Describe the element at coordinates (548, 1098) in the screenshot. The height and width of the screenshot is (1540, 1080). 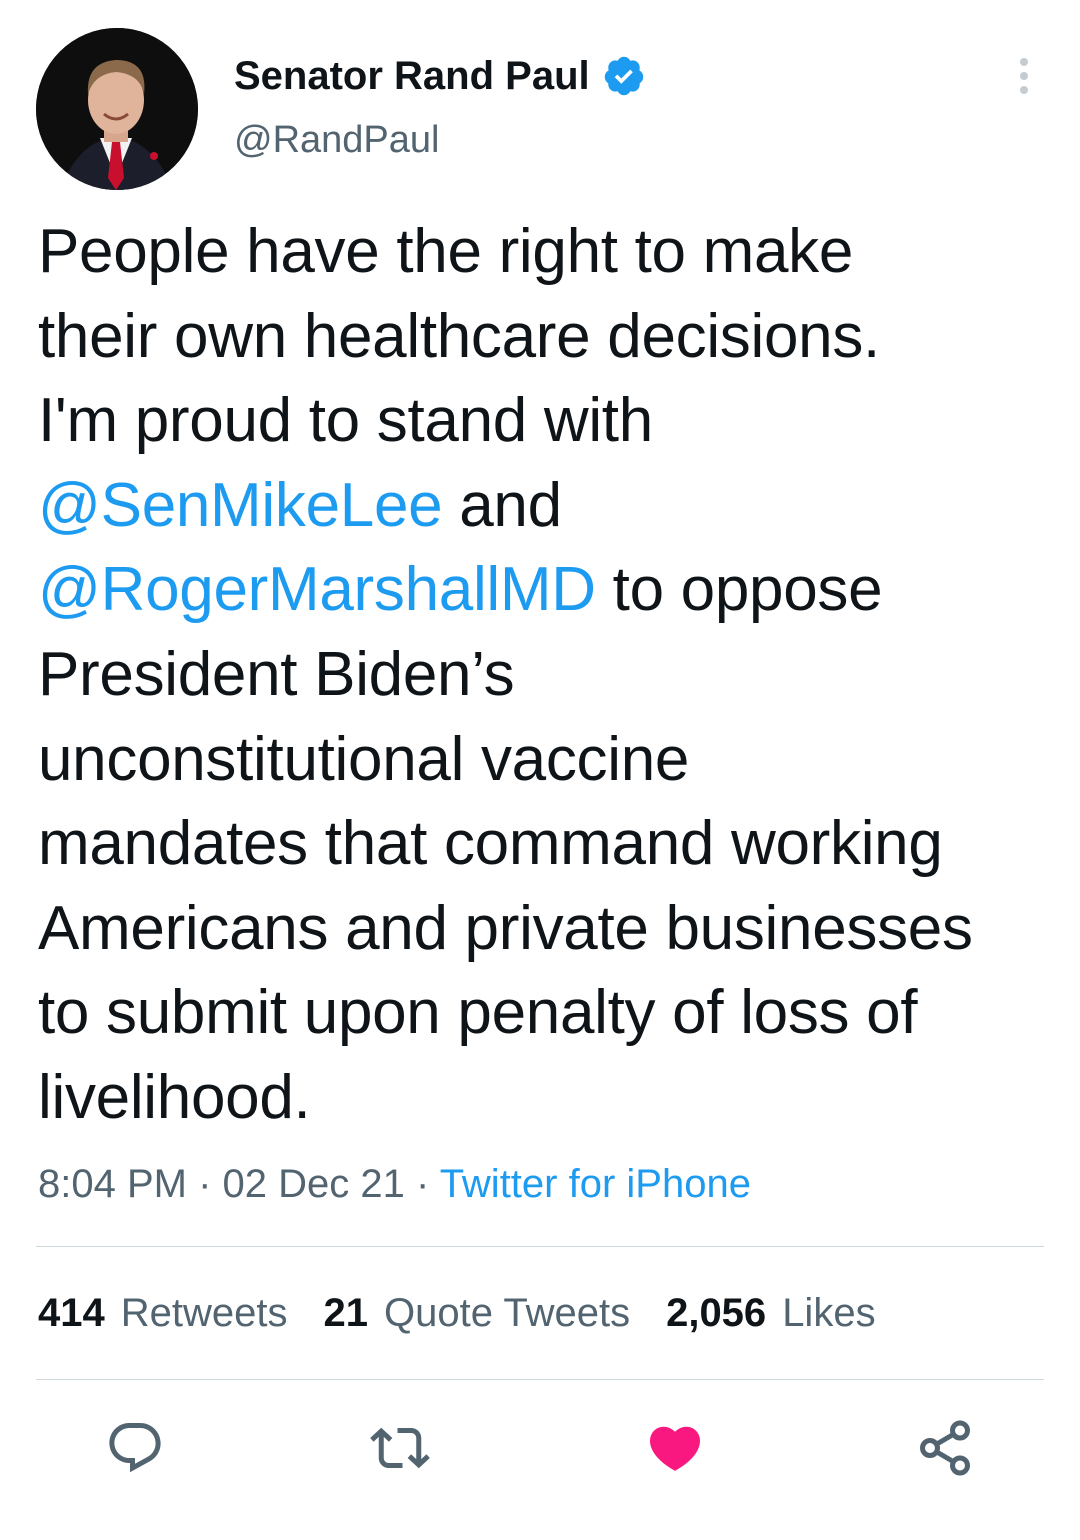
I see `tweet-text-line: livelihood.` at that location.